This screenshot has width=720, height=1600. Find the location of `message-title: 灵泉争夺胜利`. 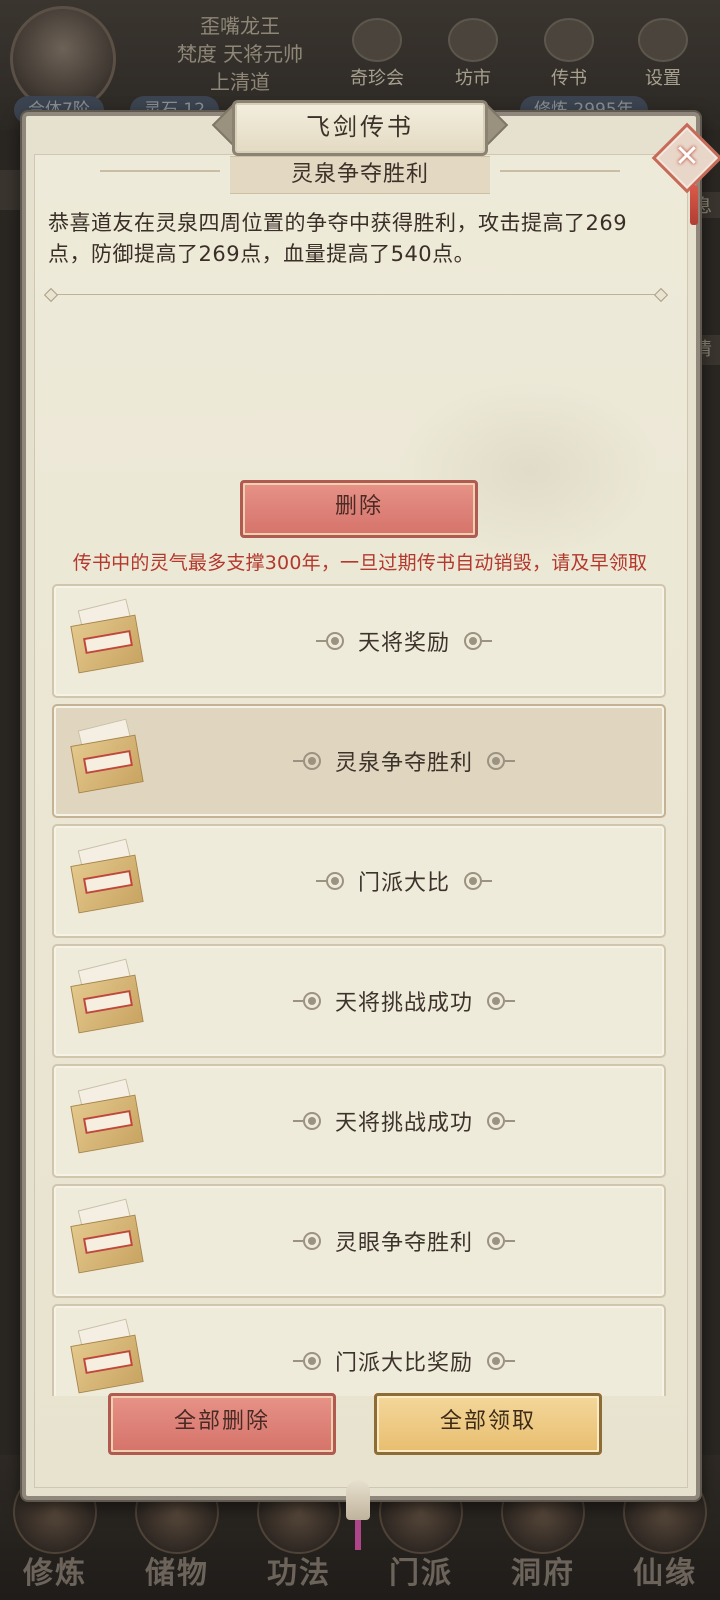

message-title: 灵泉争夺胜利 is located at coordinates (360, 175).